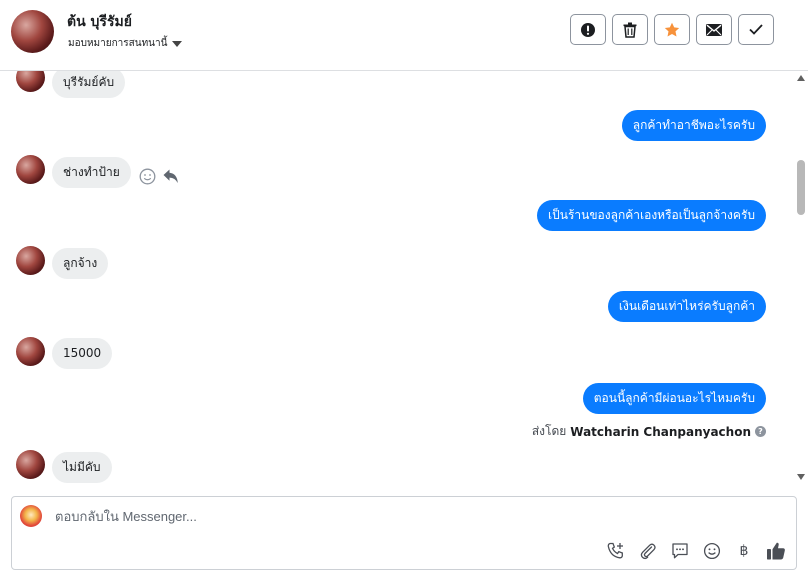 The height and width of the screenshot is (582, 808). What do you see at coordinates (776, 551) in the screenshot?
I see `thumbs-up-icon` at bounding box center [776, 551].